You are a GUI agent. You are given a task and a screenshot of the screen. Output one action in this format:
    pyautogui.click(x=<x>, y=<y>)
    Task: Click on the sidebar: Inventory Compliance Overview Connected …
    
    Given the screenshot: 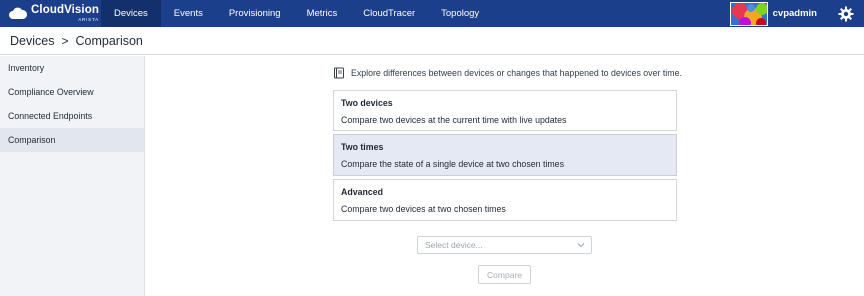 What is the action you would take?
    pyautogui.click(x=72, y=176)
    